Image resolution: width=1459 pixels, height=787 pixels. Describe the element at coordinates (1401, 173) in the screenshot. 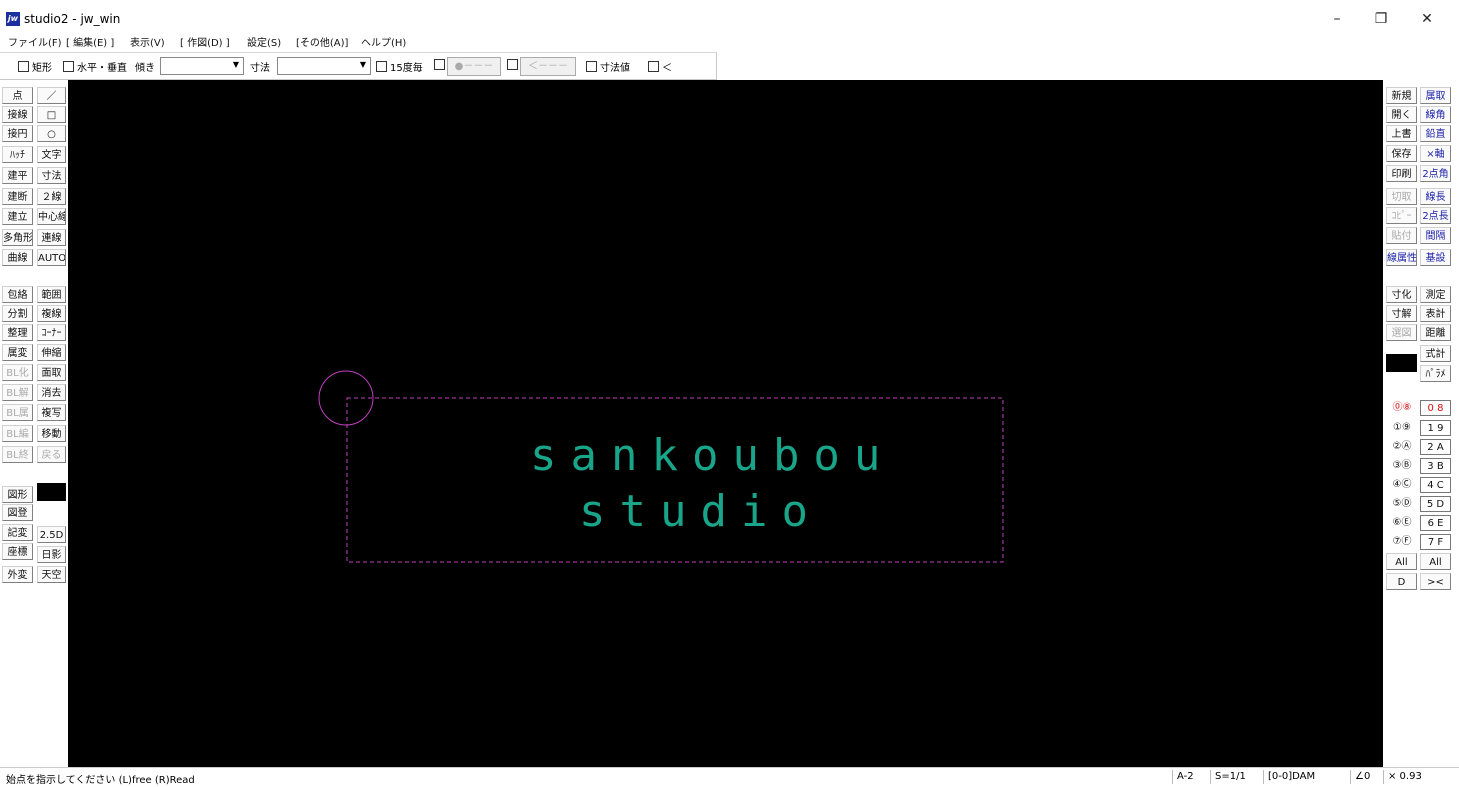

I see `file-tool-5-button: 印刷` at that location.